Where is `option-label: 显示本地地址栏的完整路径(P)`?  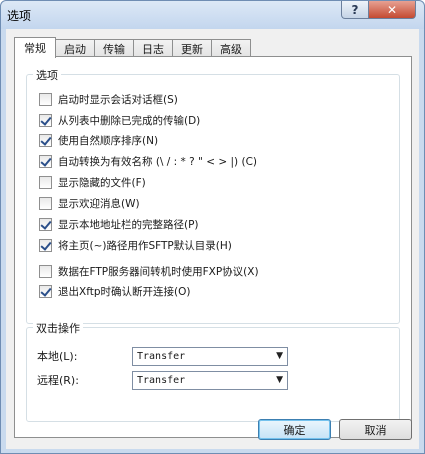 option-label: 显示本地地址栏的完整路径(P) is located at coordinates (128, 224).